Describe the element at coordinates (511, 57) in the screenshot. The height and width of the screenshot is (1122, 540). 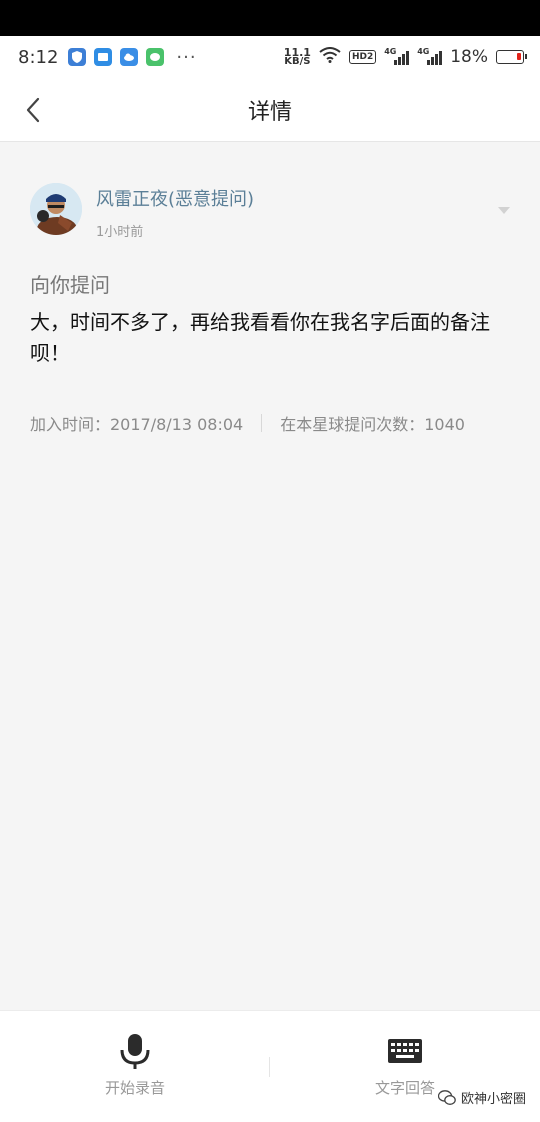
I see `battery-icon` at that location.